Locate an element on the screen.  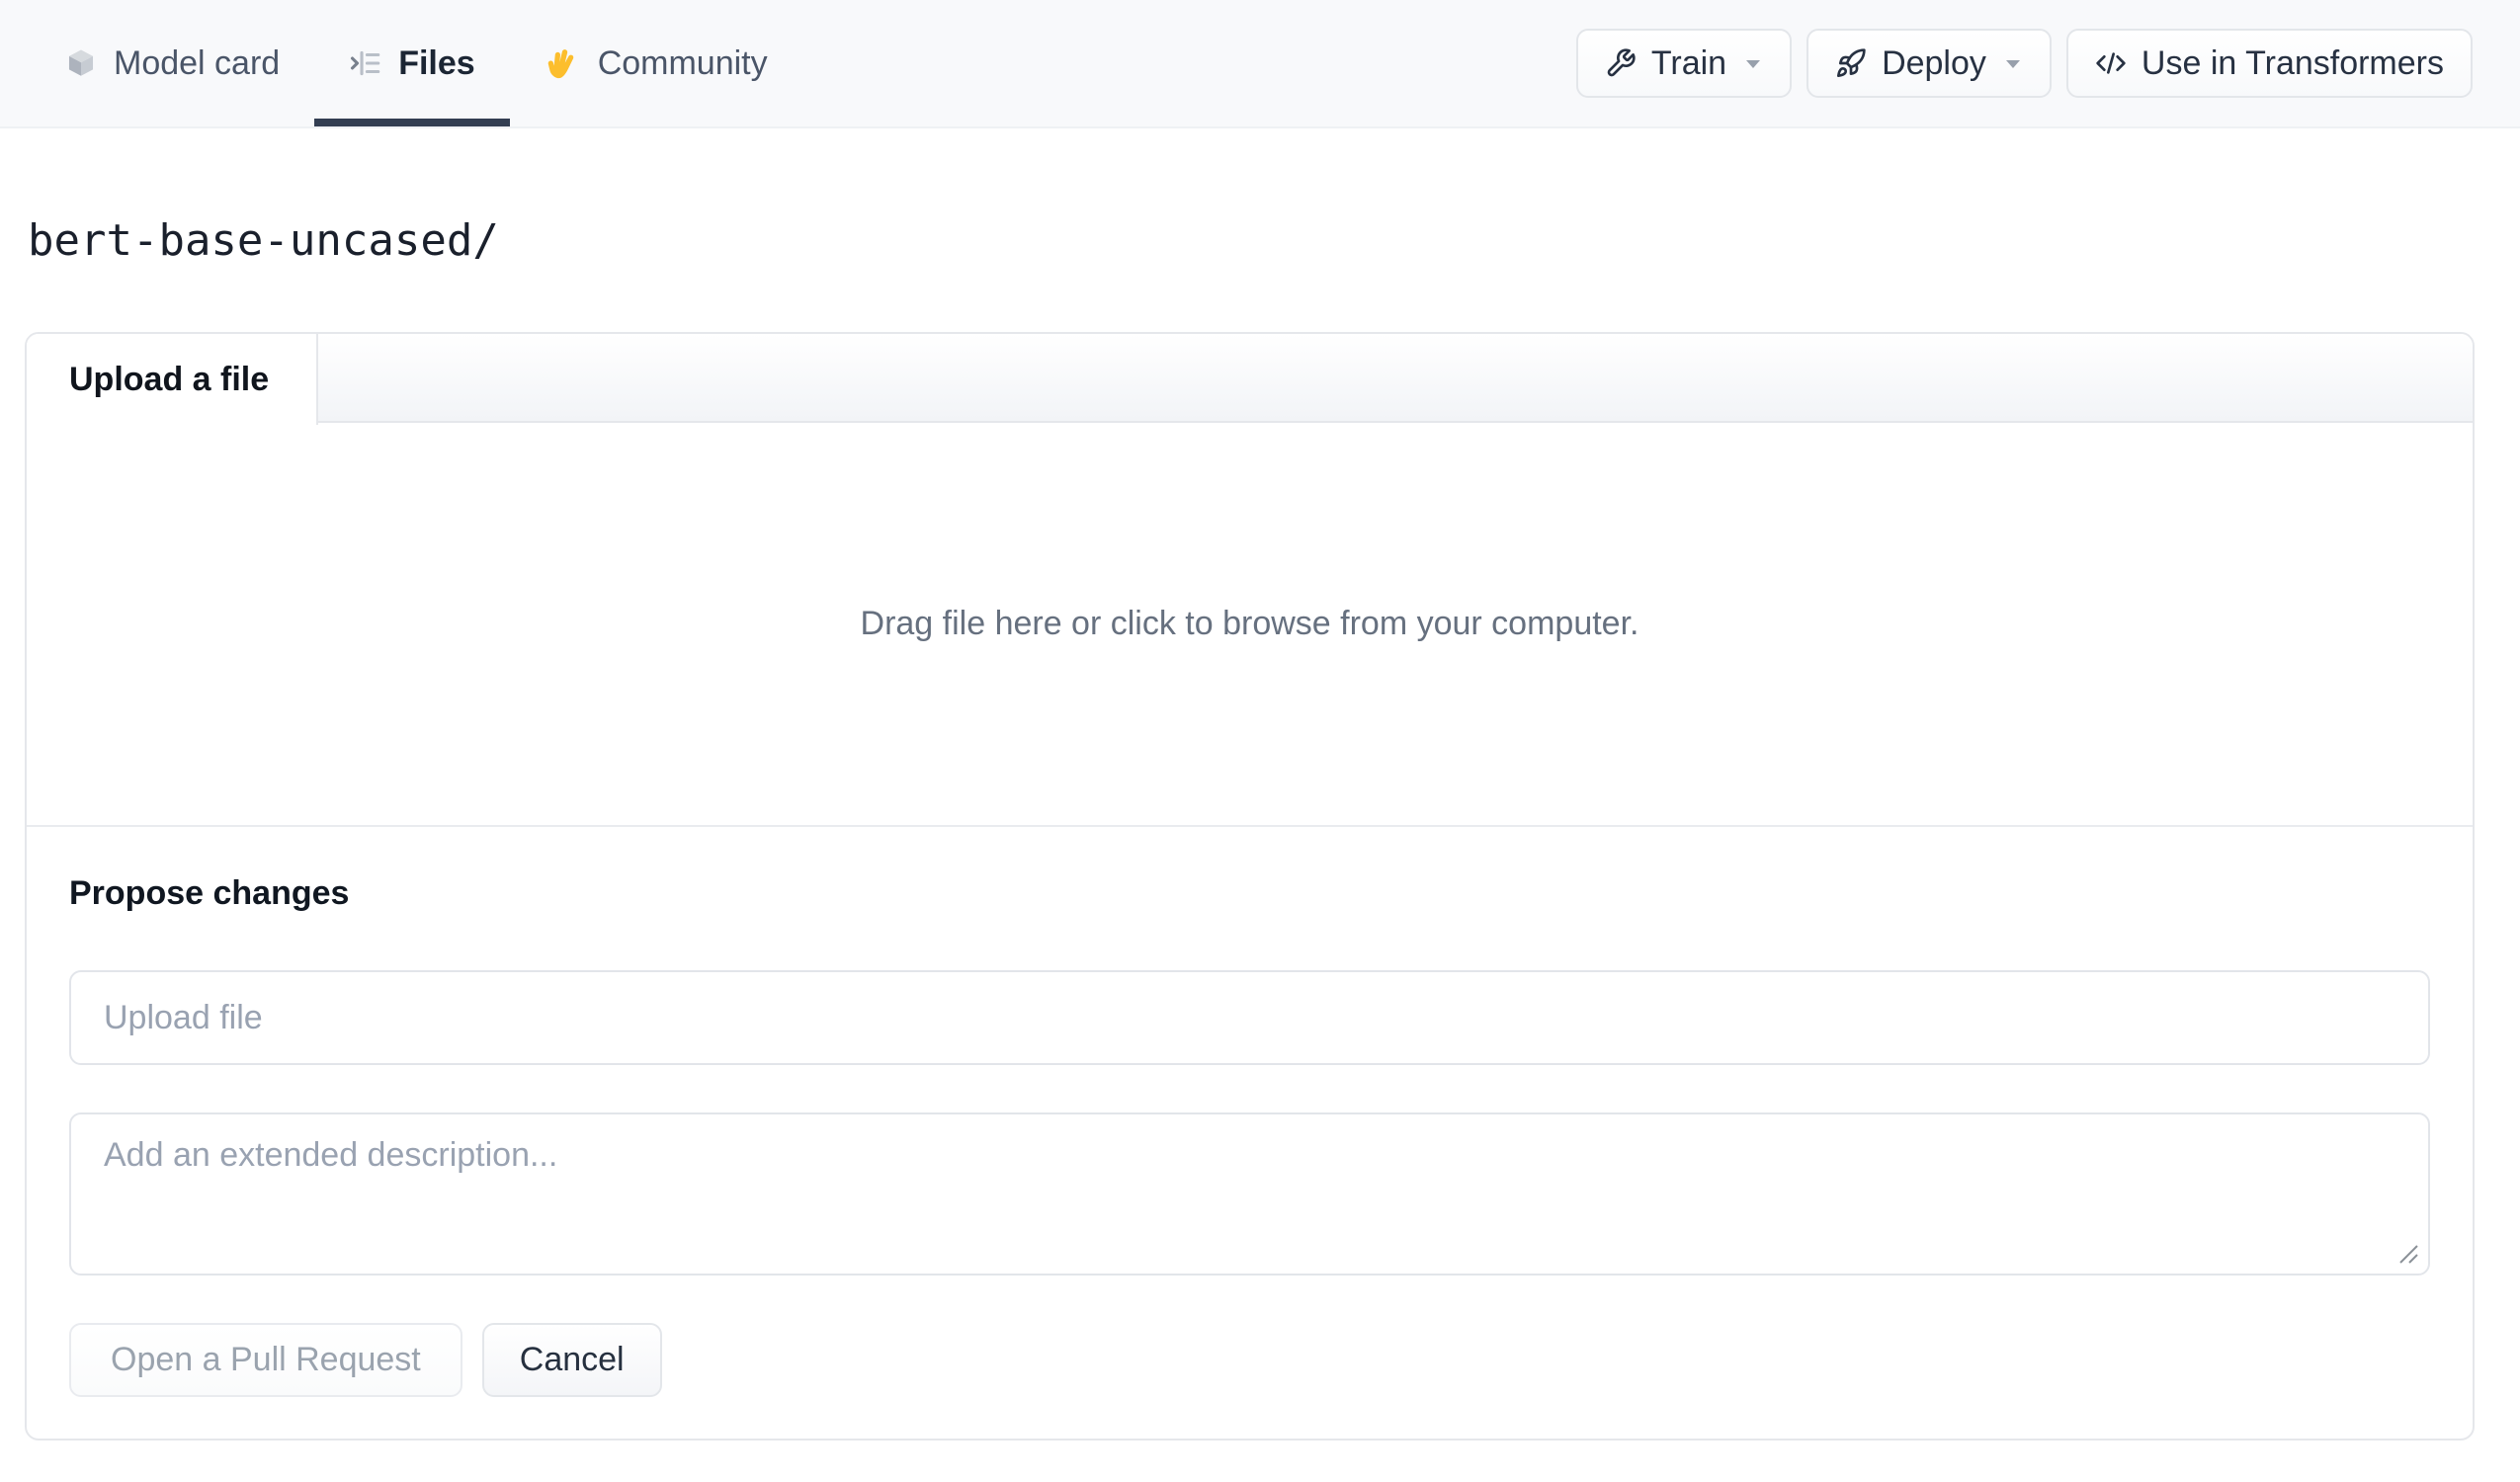
description-field-wrap is located at coordinates (1249, 1194).